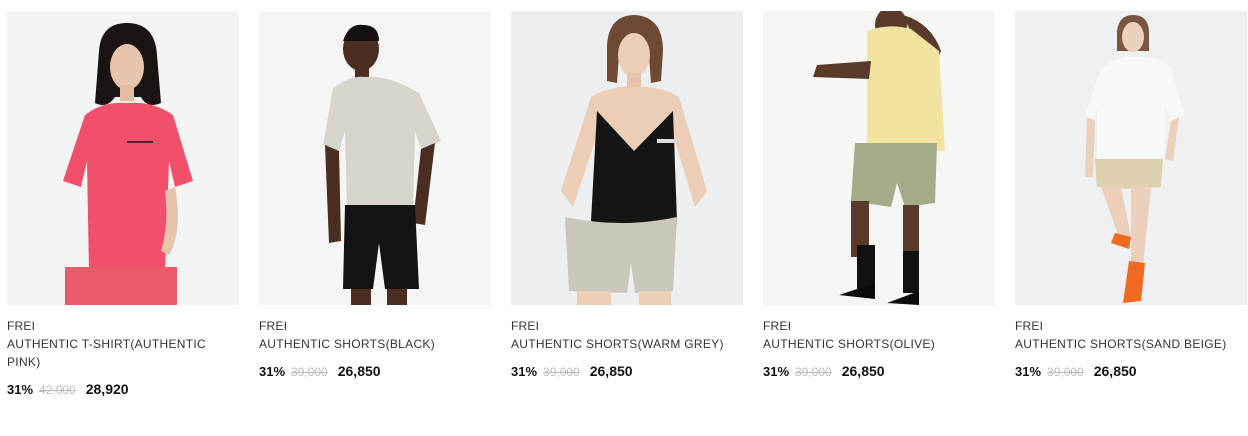 Image resolution: width=1248 pixels, height=436 pixels. I want to click on model-olive-shorts-photo, so click(879, 158).